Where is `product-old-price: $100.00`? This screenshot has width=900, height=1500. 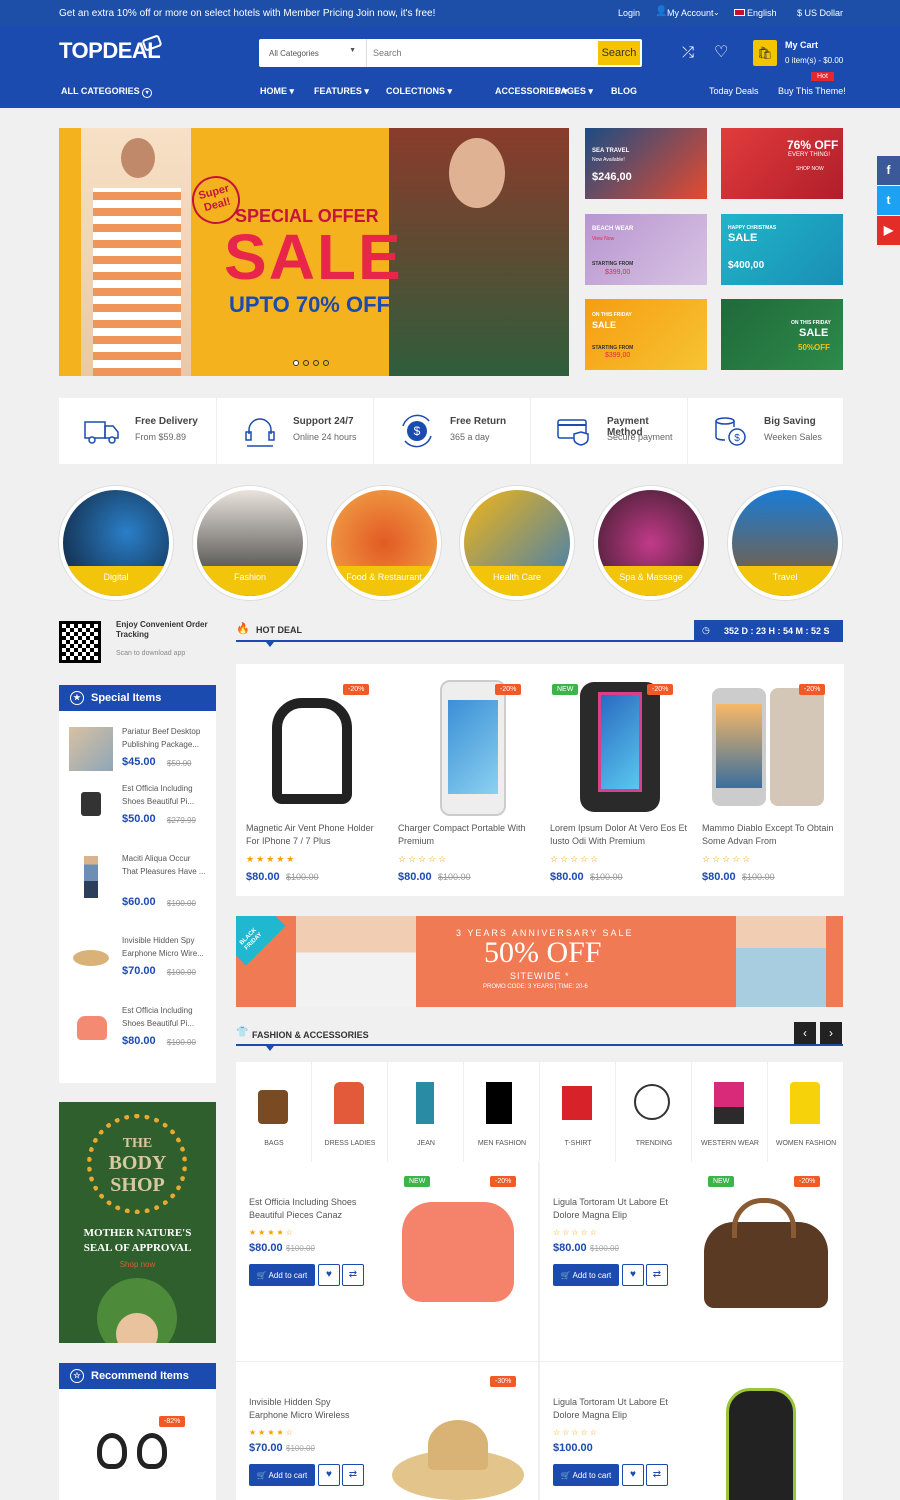
product-old-price: $100.00 is located at coordinates (604, 1248).